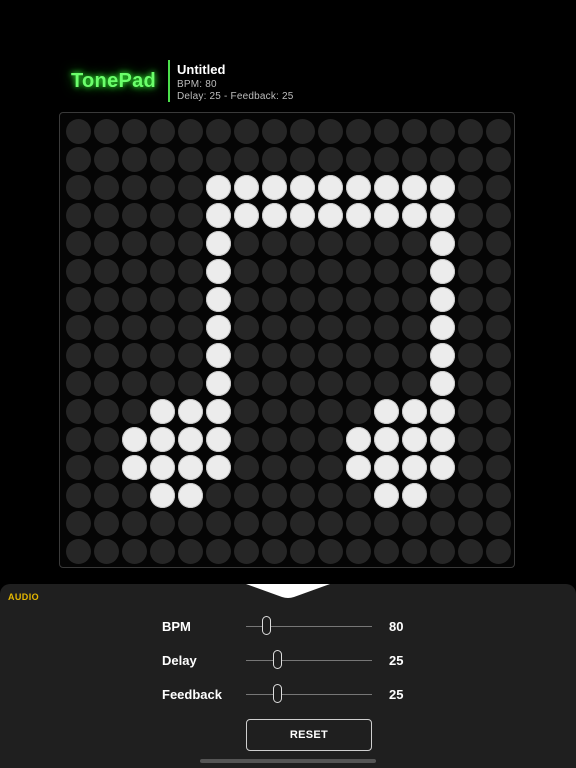  I want to click on bpm-slider, so click(309, 625).